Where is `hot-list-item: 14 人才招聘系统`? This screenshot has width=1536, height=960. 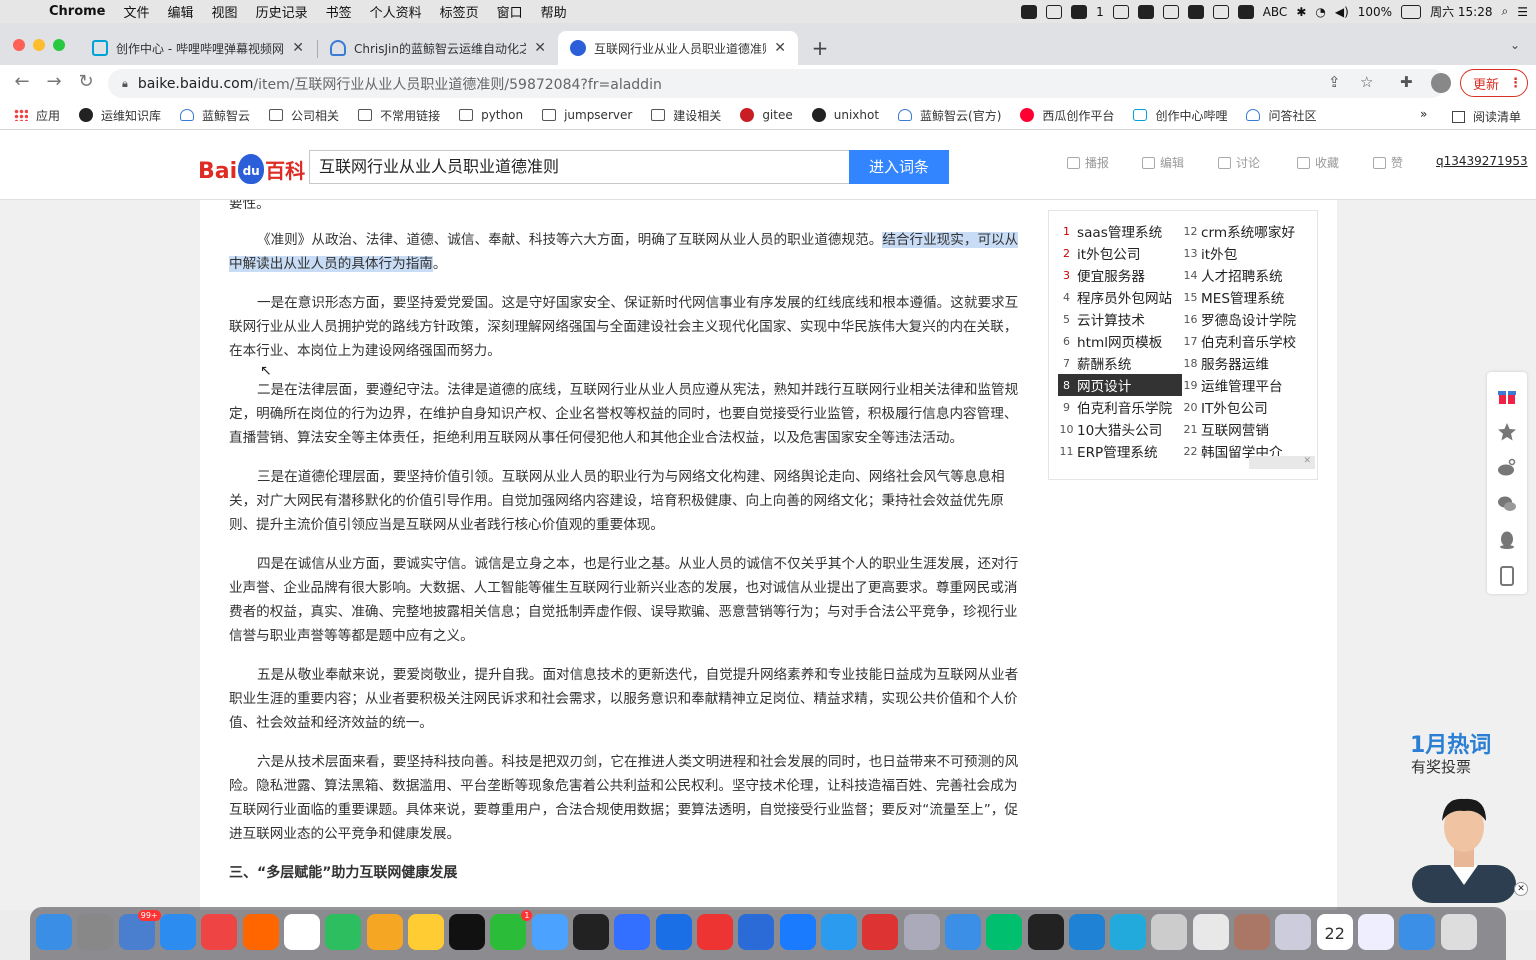
hot-list-item: 14 人才招聘系统 is located at coordinates (1247, 275).